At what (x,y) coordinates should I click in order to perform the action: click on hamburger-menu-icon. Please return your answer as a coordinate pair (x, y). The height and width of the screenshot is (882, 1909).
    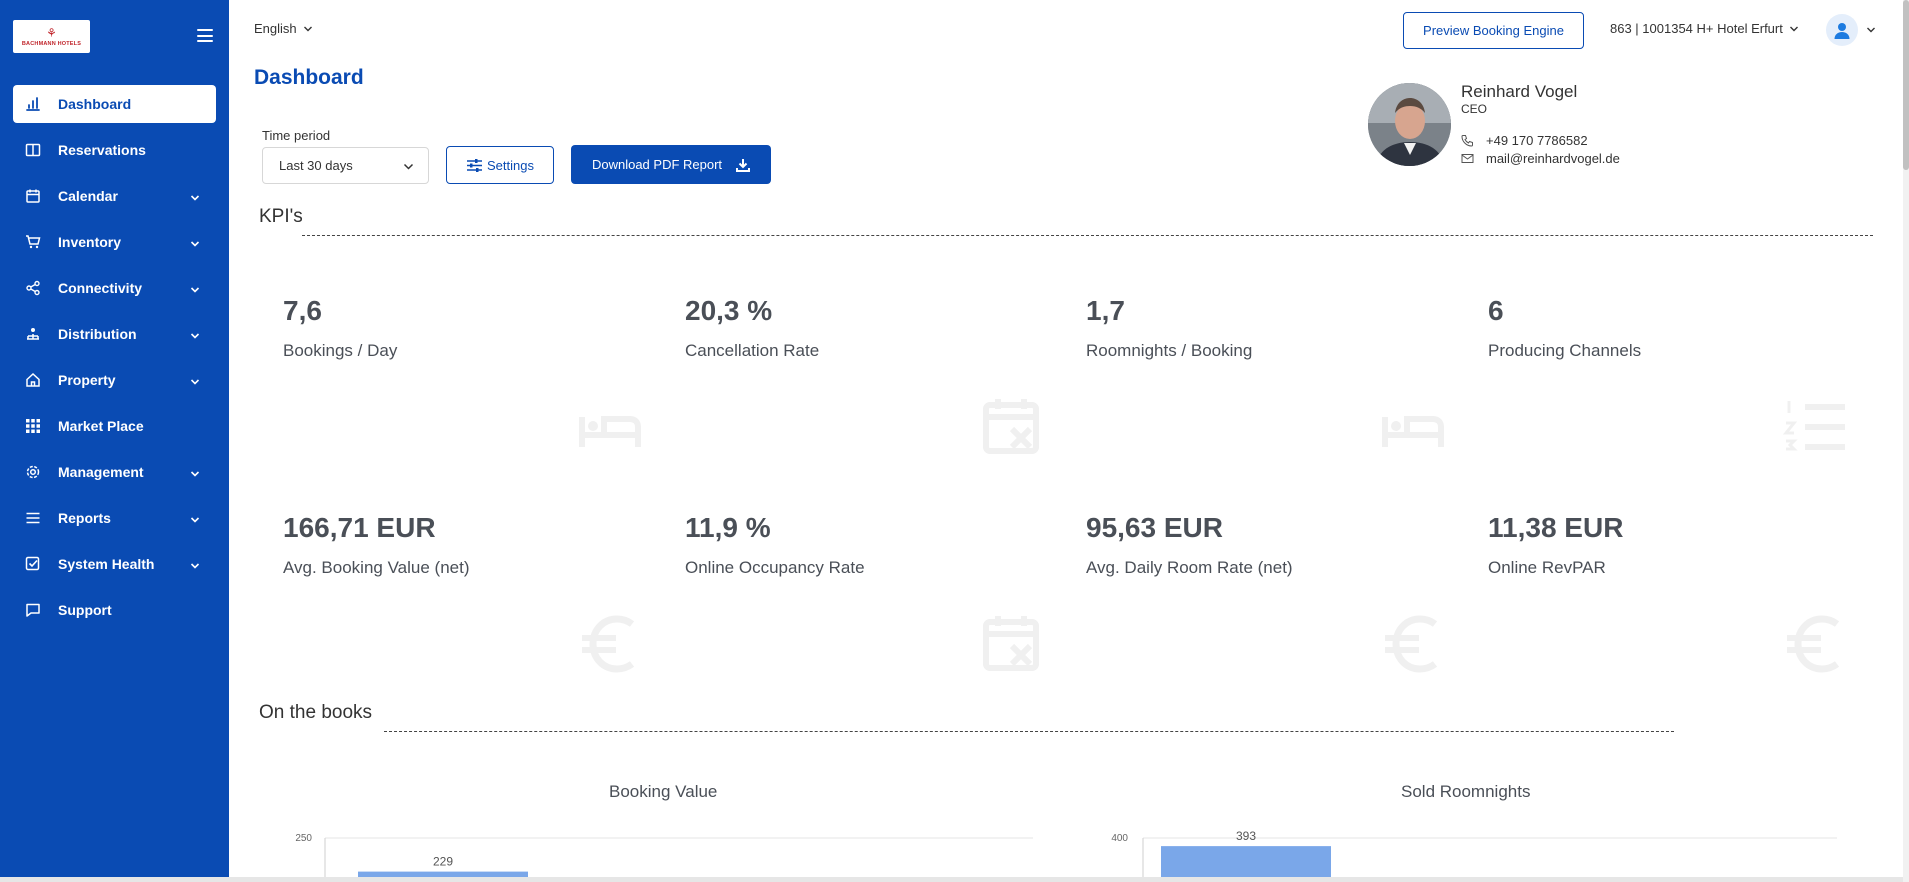
    Looking at the image, I should click on (205, 35).